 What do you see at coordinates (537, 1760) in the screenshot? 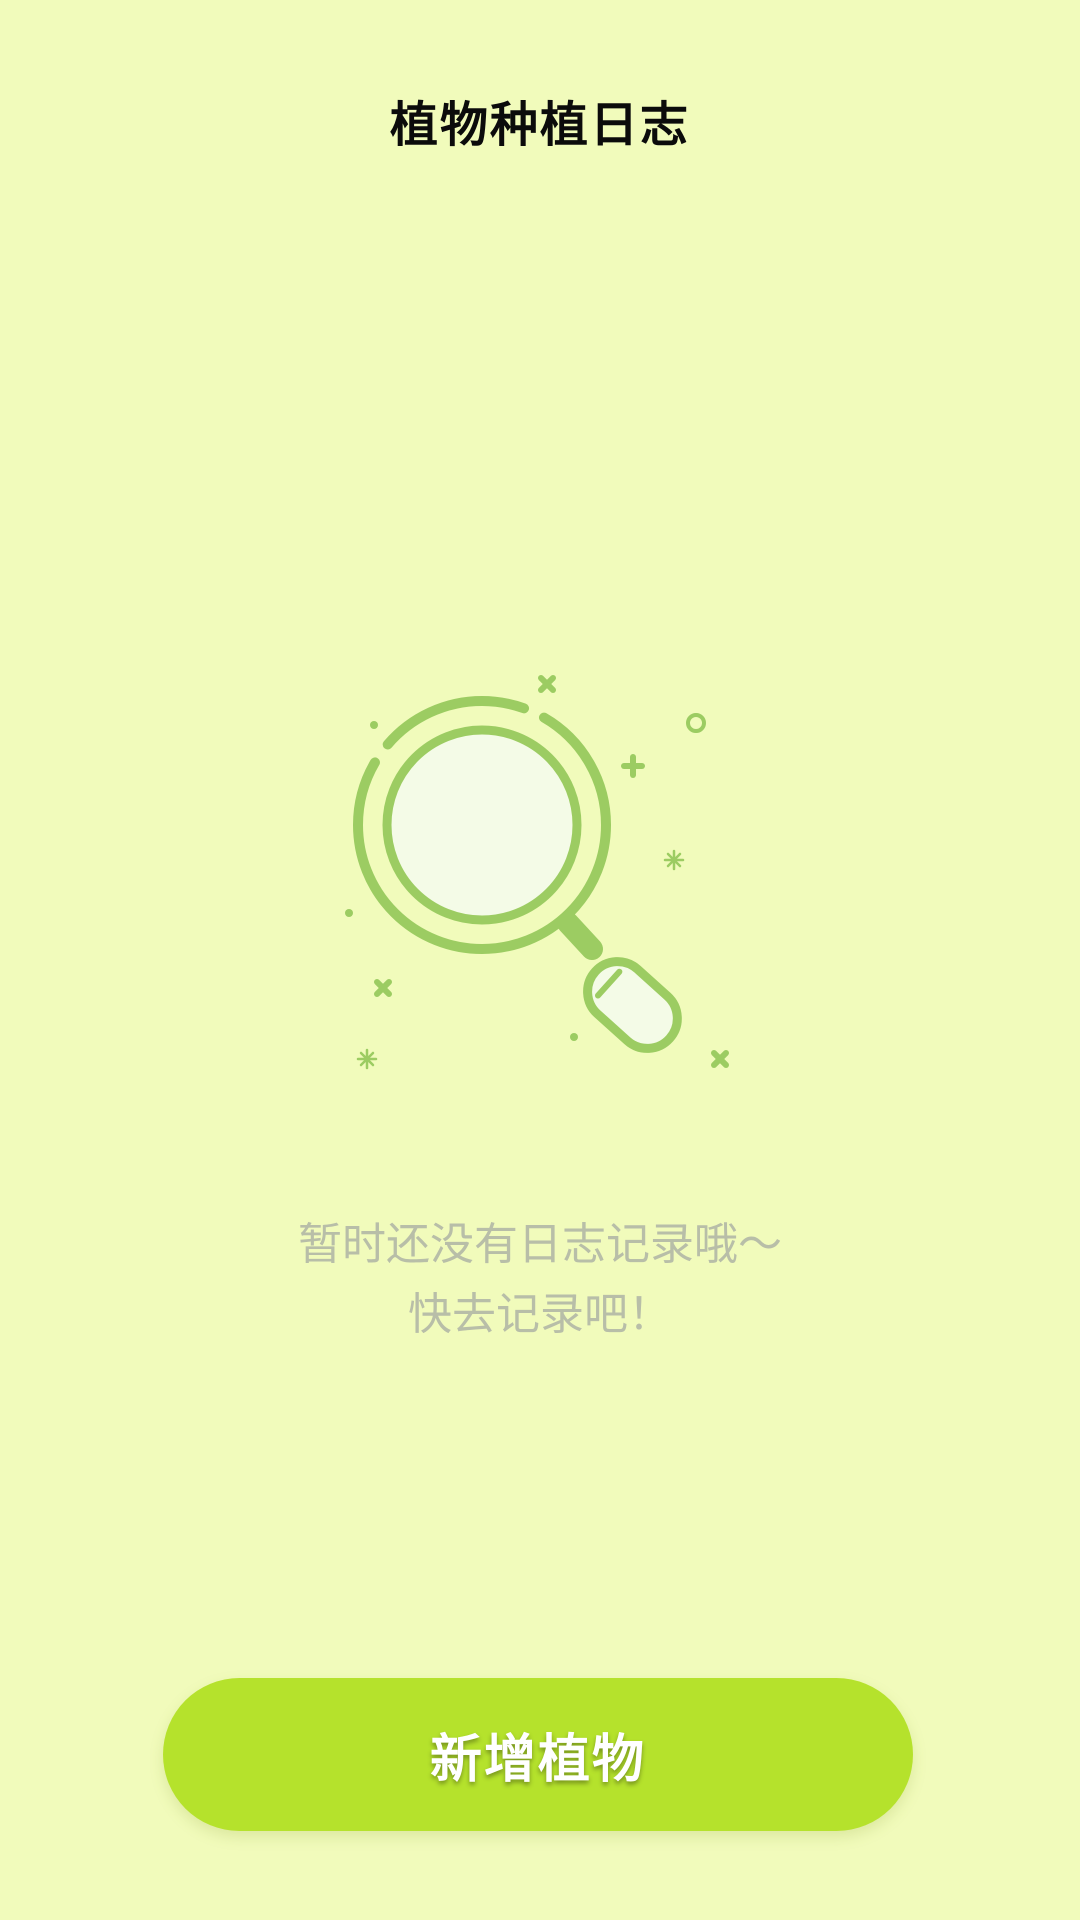
I see `add-plant-button-label: 新增植物` at bounding box center [537, 1760].